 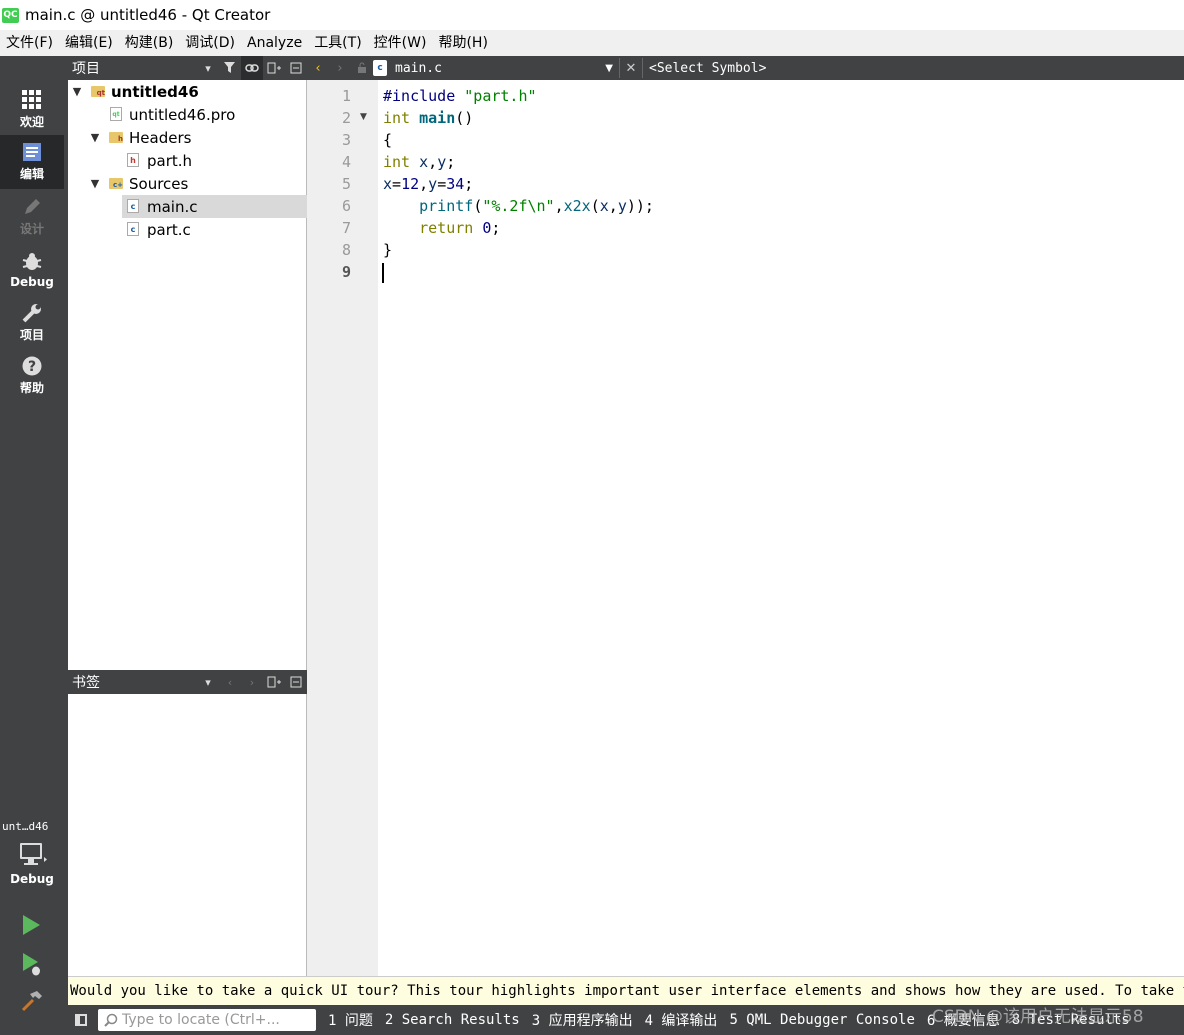 What do you see at coordinates (469, 184) in the screenshot?
I see `code-token: ;` at bounding box center [469, 184].